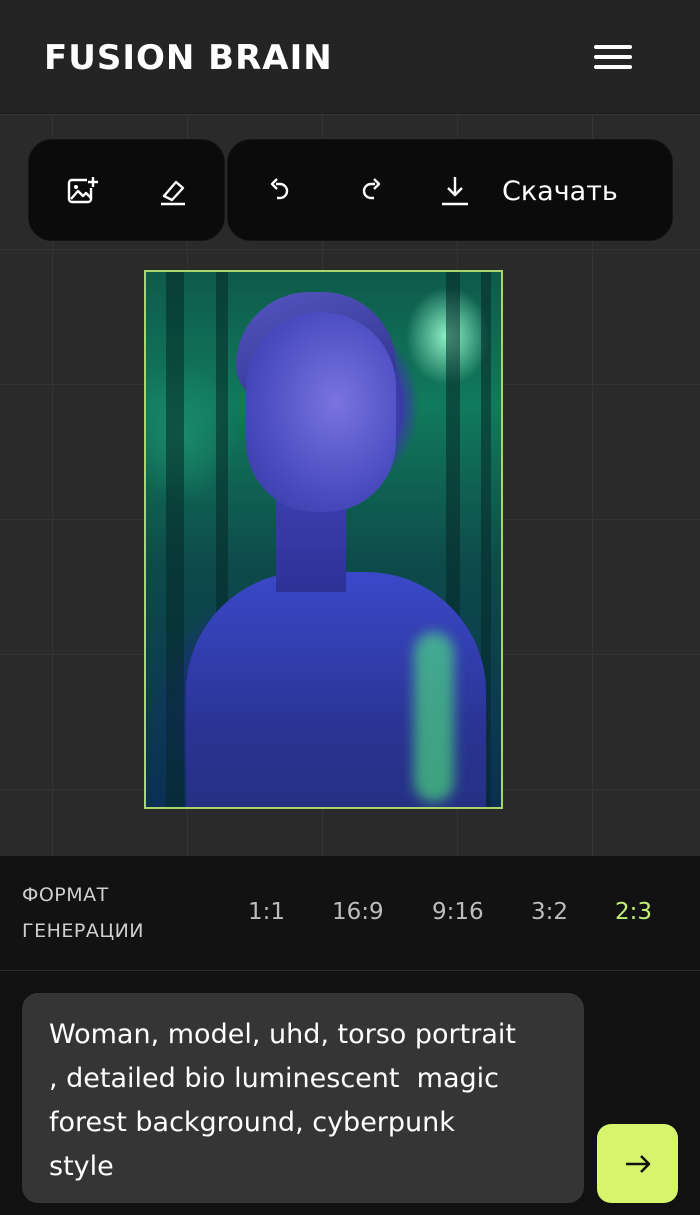 Image resolution: width=700 pixels, height=1215 pixels. I want to click on neon-glow, so click(434, 717).